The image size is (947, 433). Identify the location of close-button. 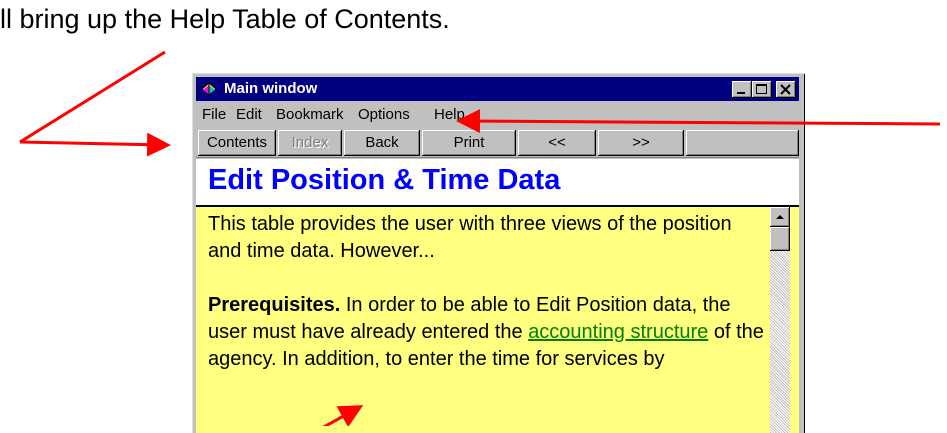
(786, 89).